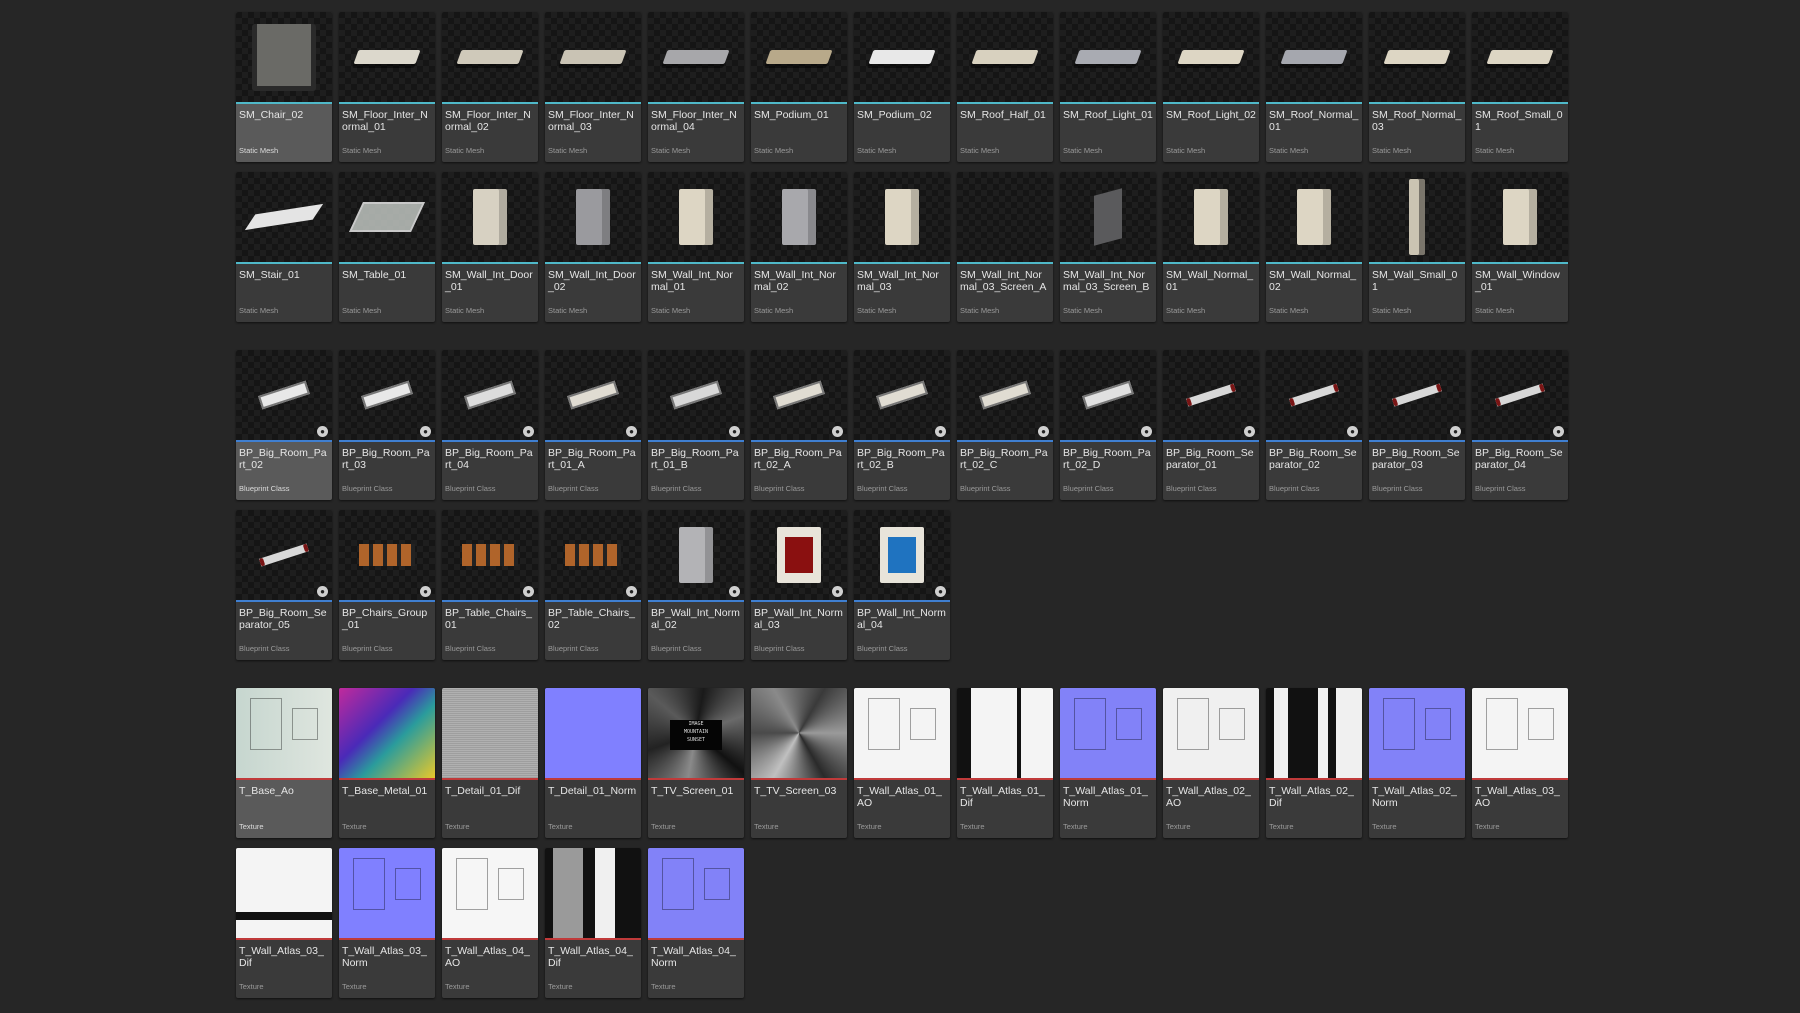  Describe the element at coordinates (284, 763) in the screenshot. I see `asset-tile: T_Base_Ao Texture` at that location.